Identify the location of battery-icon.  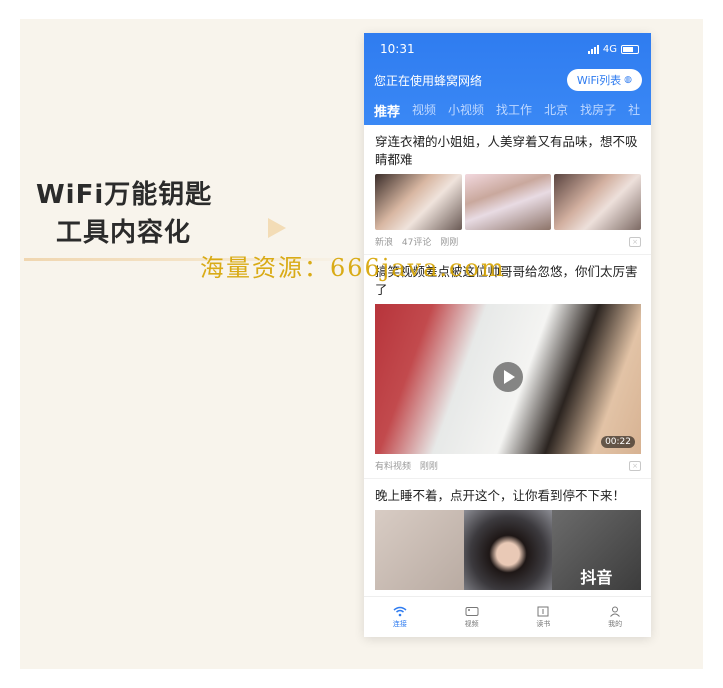
(630, 49).